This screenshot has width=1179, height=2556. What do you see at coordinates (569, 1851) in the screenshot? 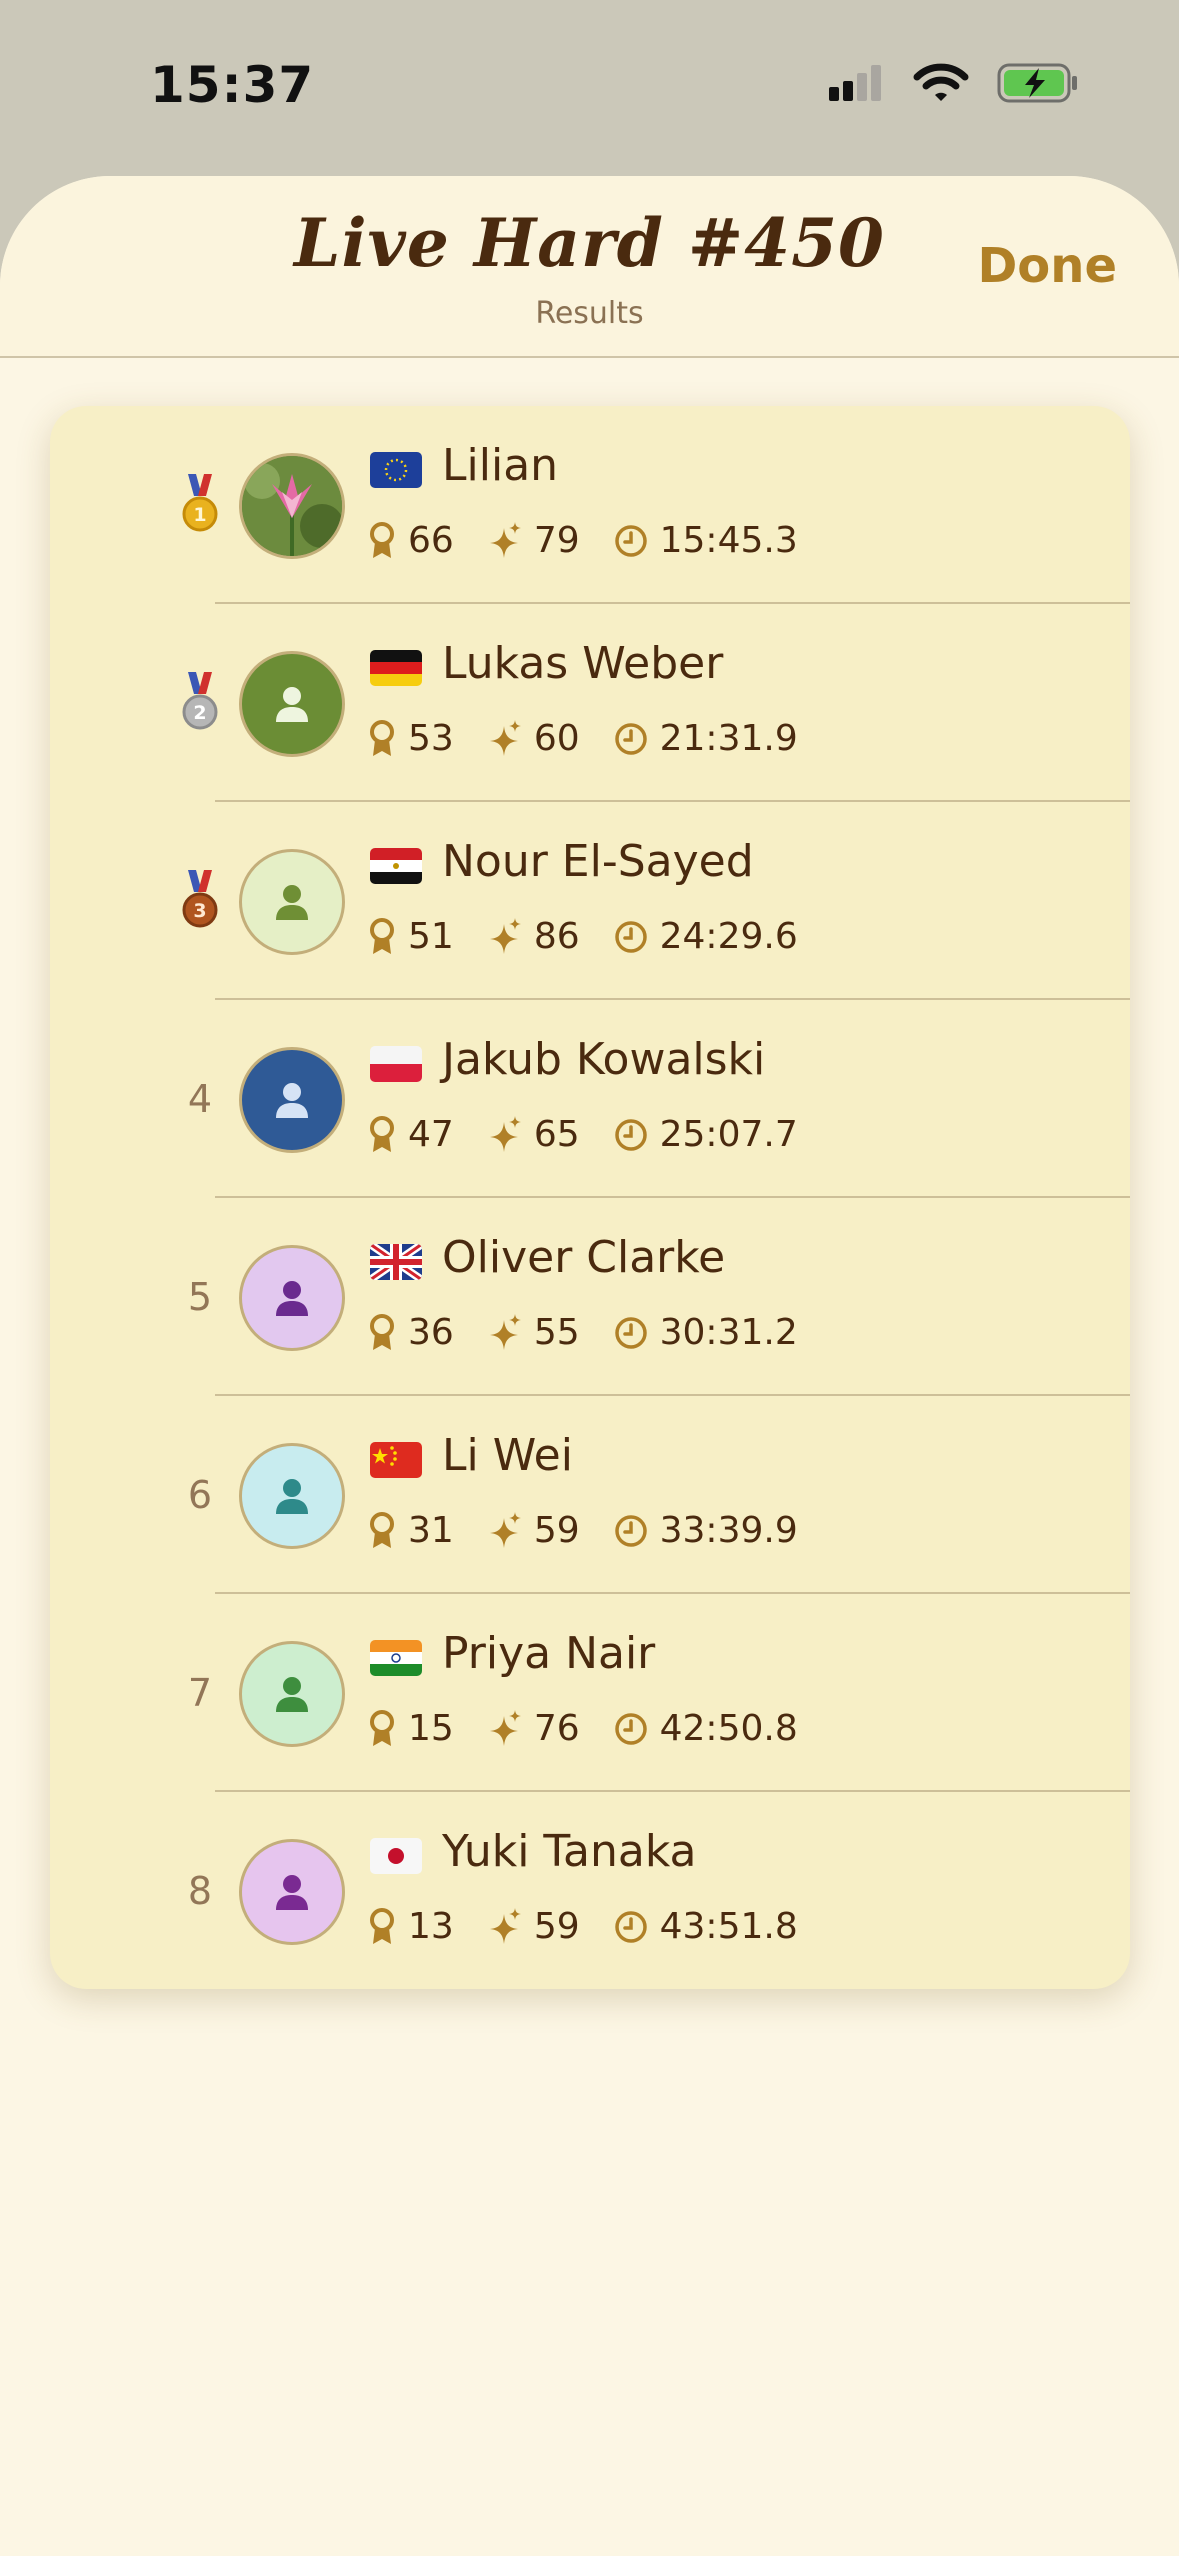
I see `player-name: Yuki Tanaka` at bounding box center [569, 1851].